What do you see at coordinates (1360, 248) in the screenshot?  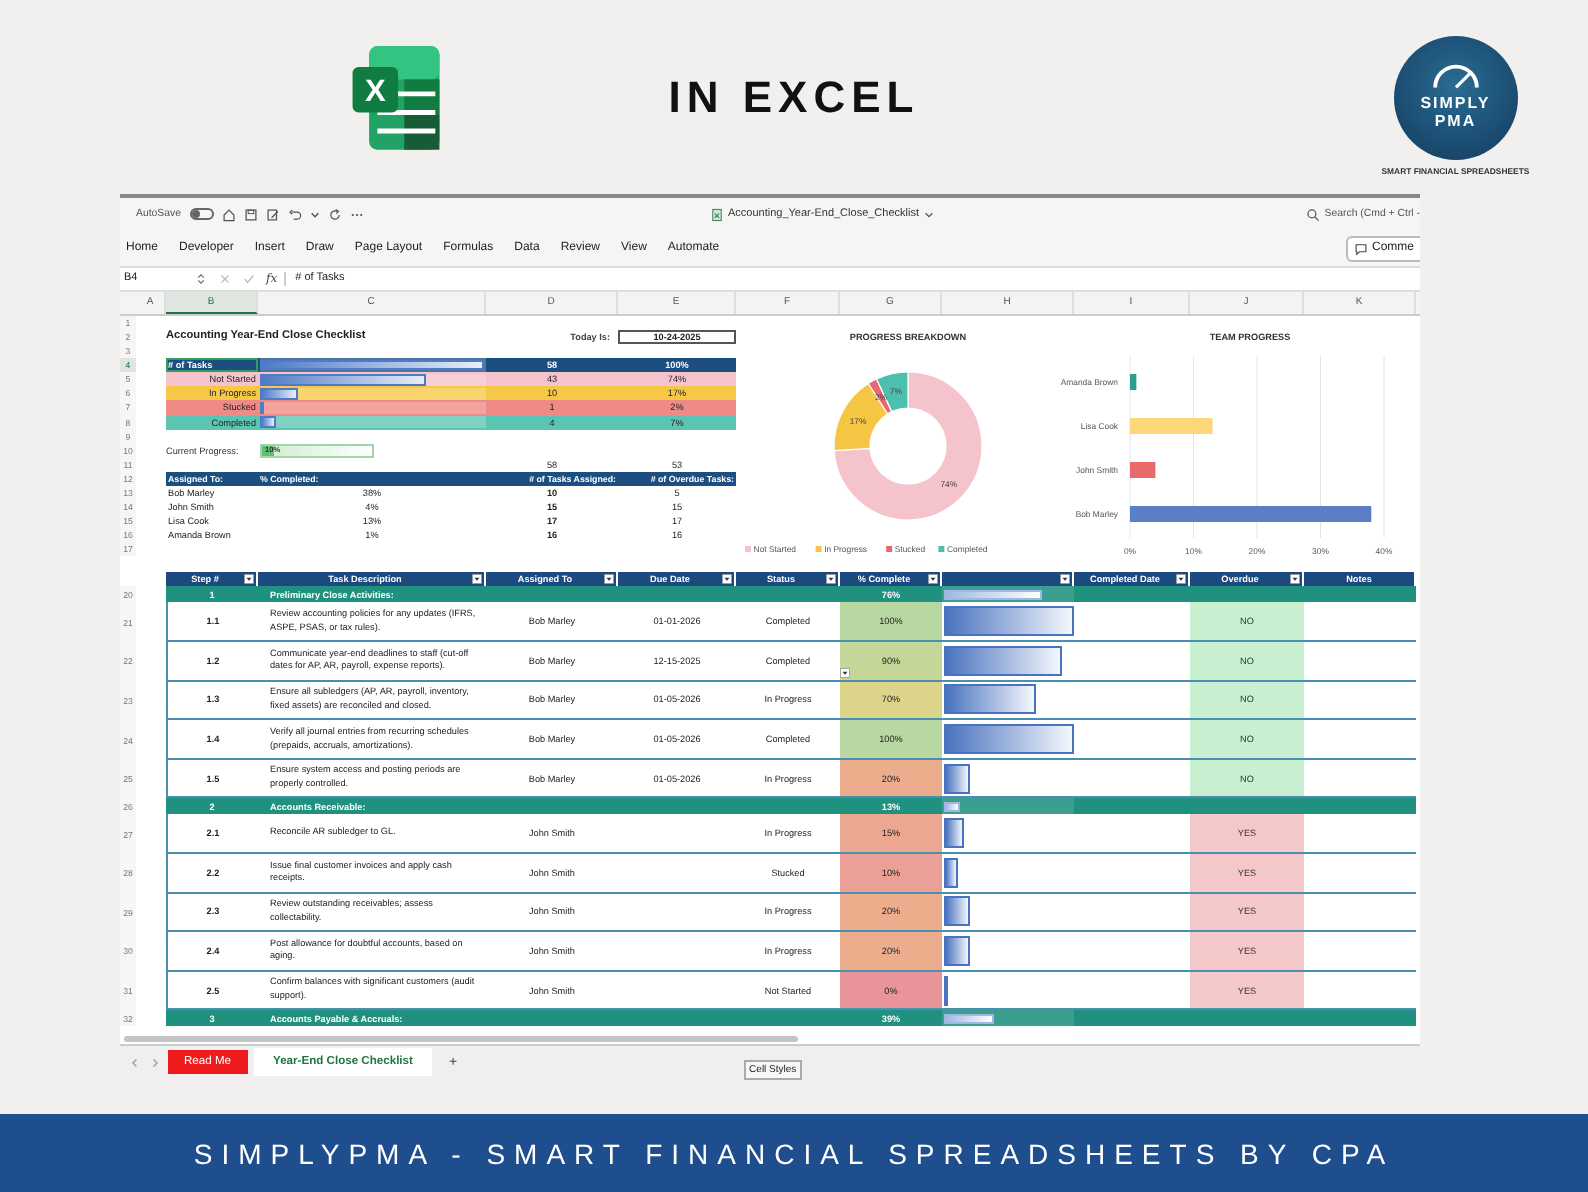 I see `comment-icon` at bounding box center [1360, 248].